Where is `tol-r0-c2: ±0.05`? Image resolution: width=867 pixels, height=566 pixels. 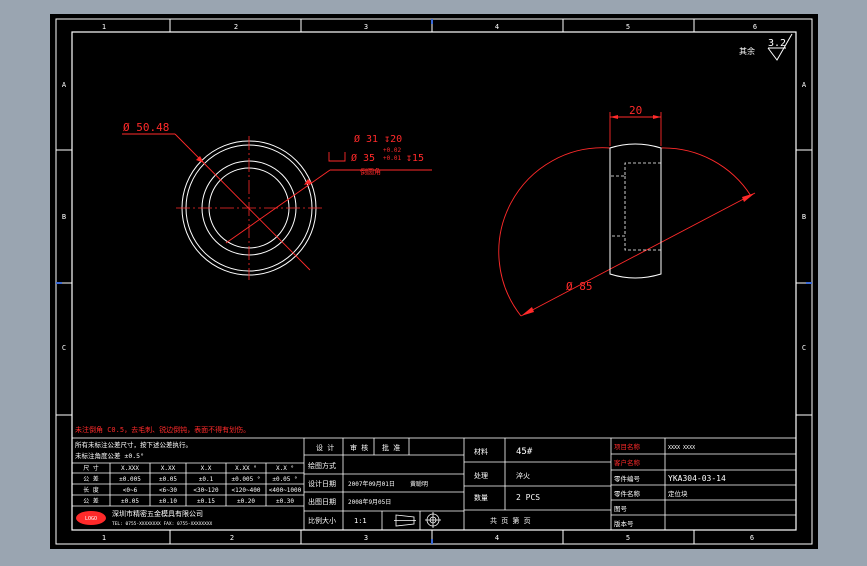
tol-r0-c2: ±0.05 is located at coordinates (168, 479).